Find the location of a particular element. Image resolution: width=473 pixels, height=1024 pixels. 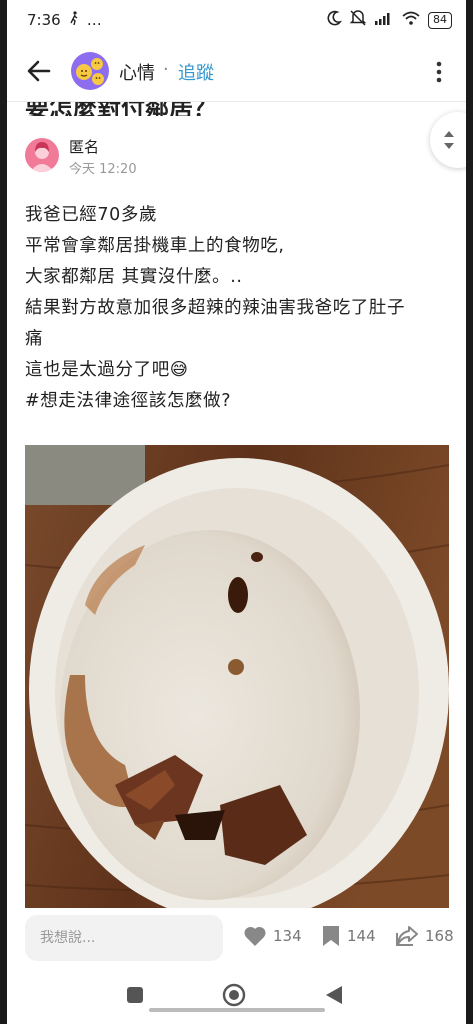

moon-icon is located at coordinates (334, 20).